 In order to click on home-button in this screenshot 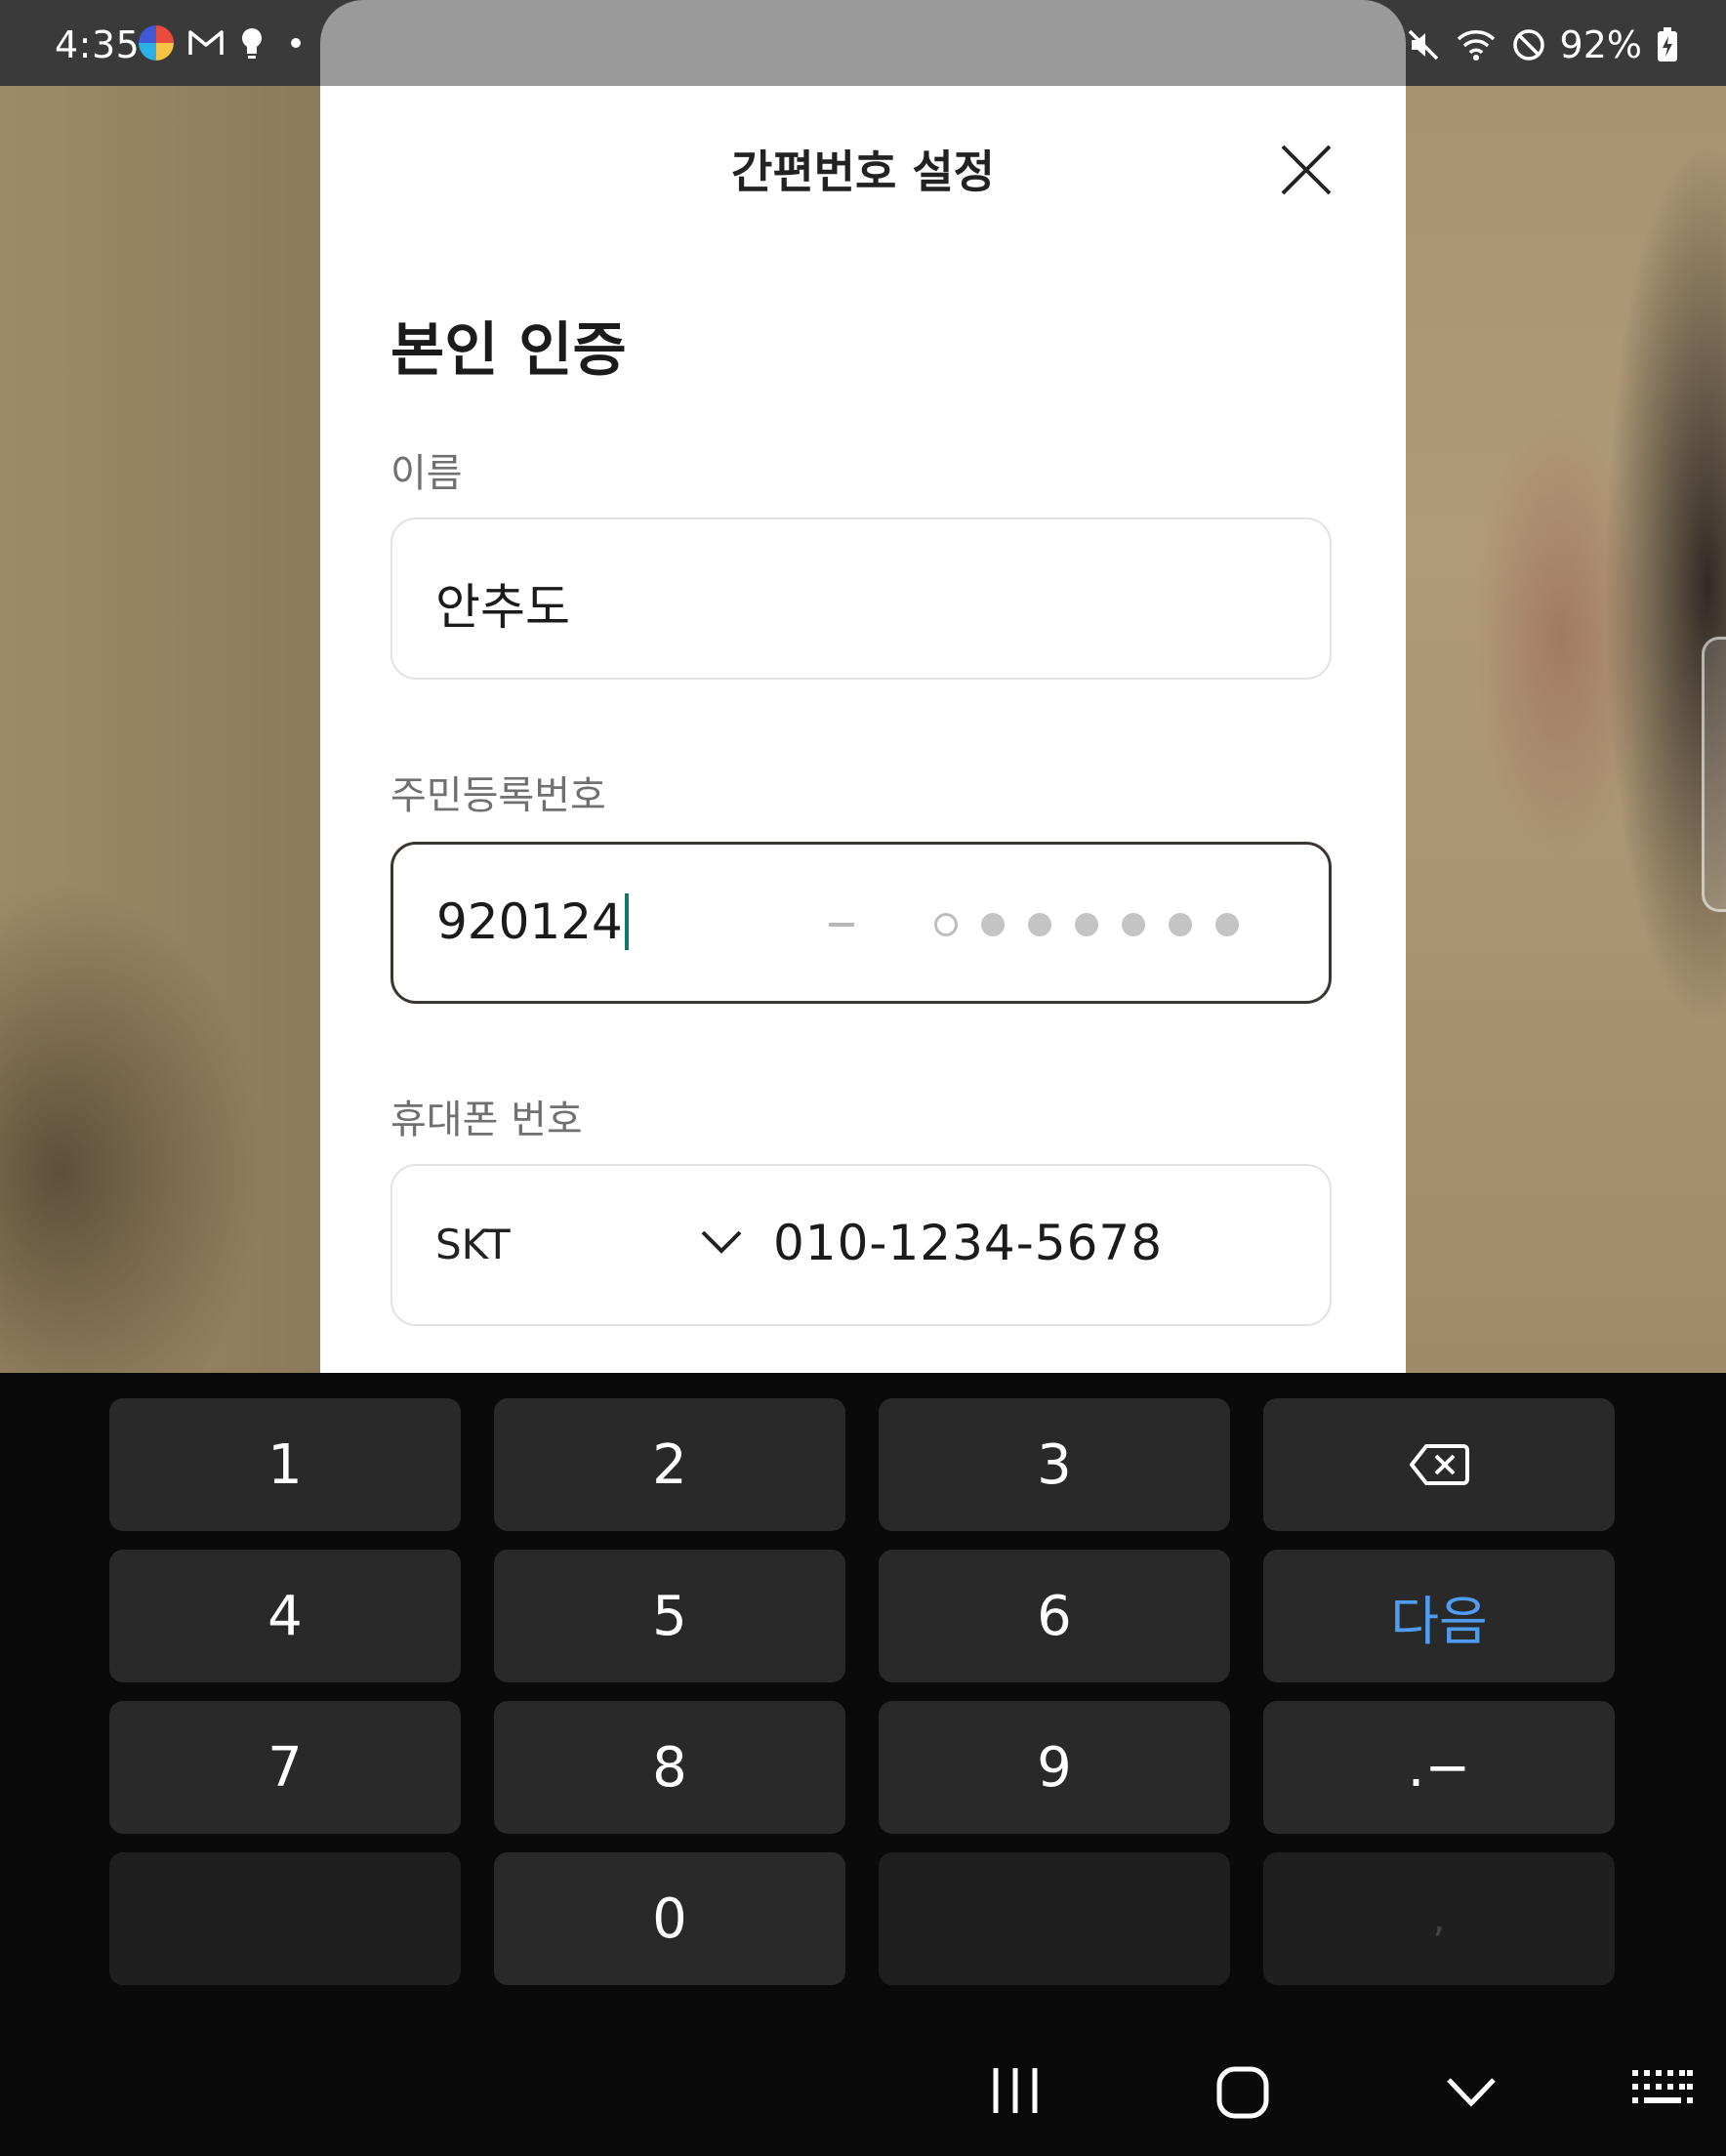, I will do `click(1242, 2094)`.